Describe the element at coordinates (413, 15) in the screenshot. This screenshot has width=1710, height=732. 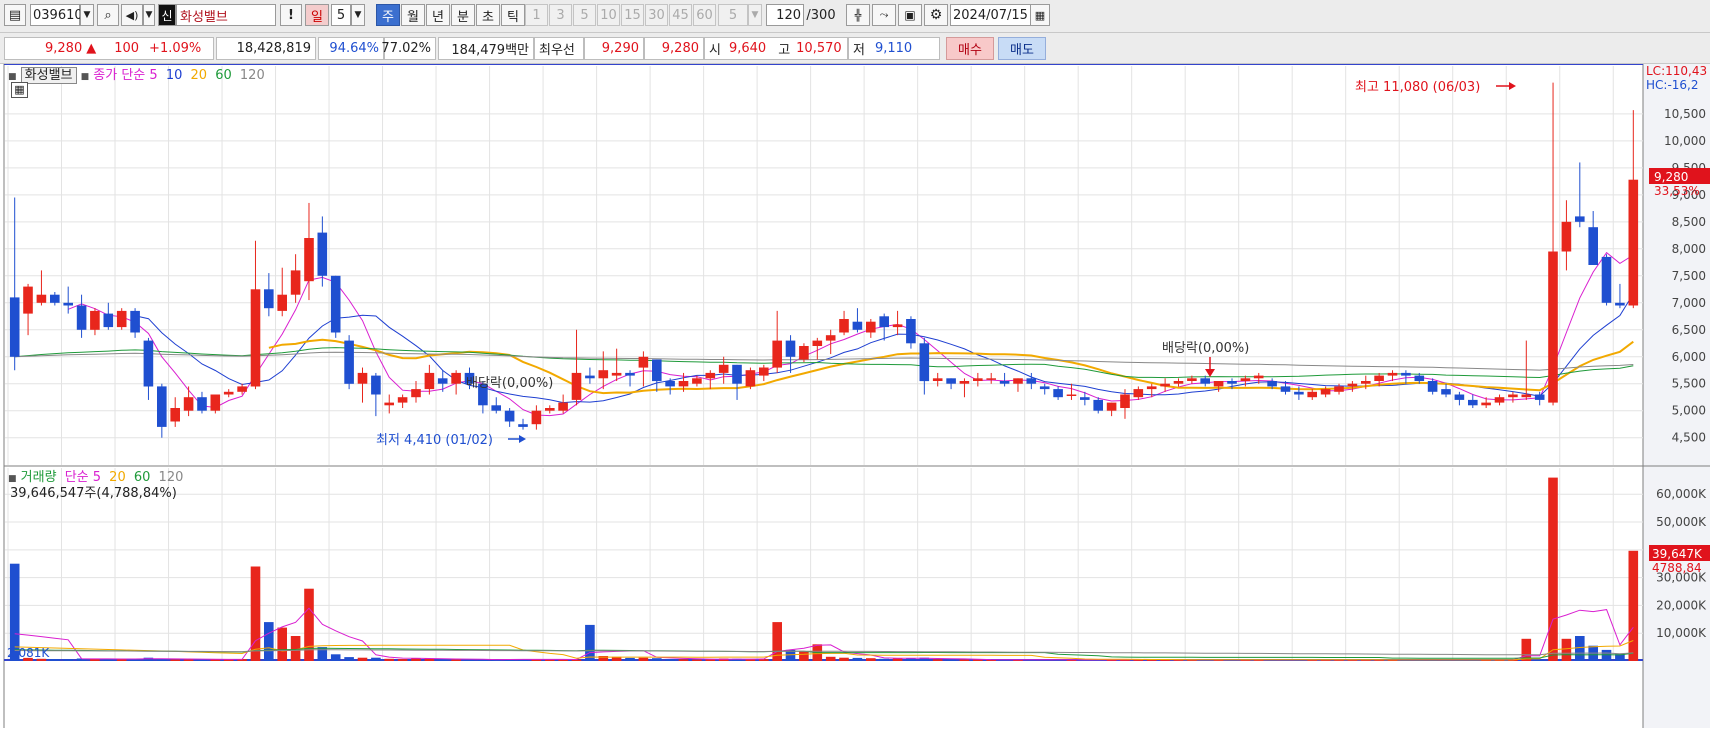
I see `tab-monthly: 월` at that location.